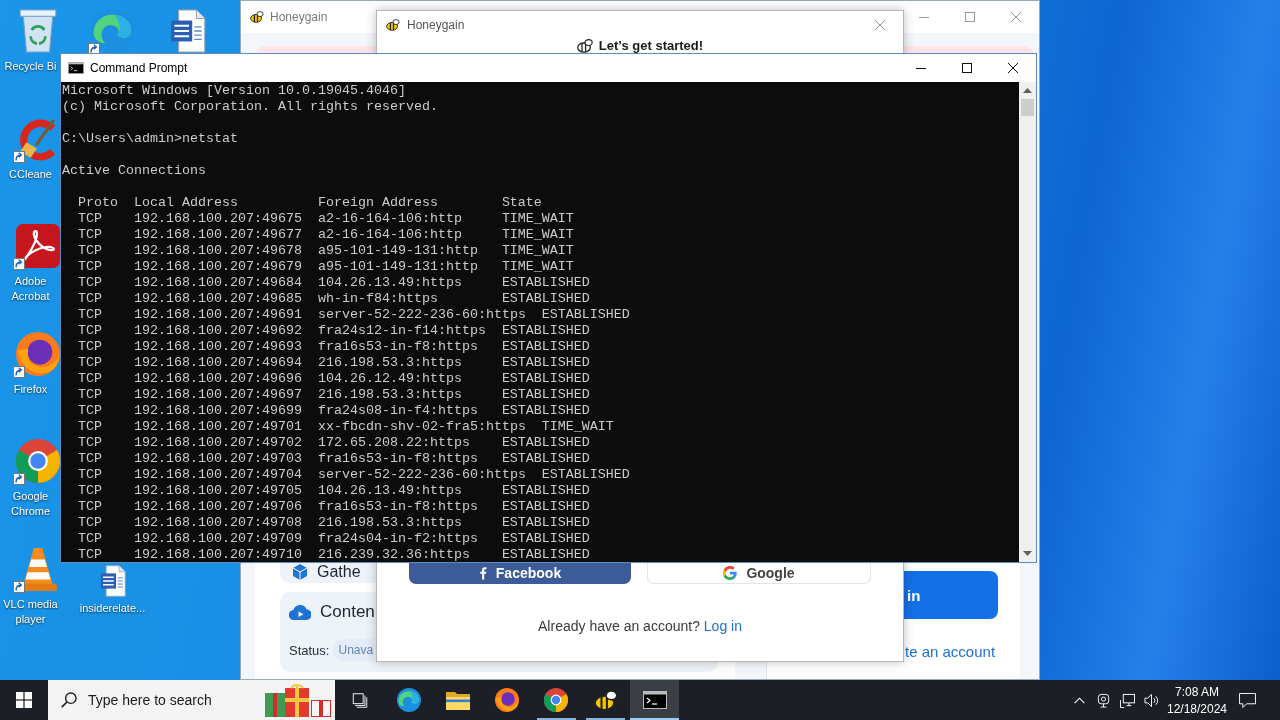 The image size is (1280, 720). Describe the element at coordinates (397, 538) in the screenshot. I see `foreign-address-text: fra24s04-in-f2:https` at that location.